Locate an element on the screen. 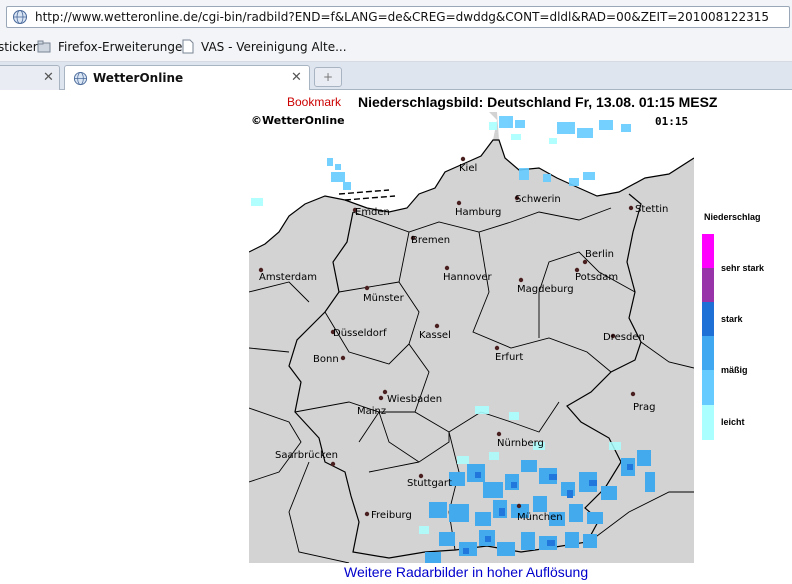 This screenshot has height=584, width=792. bookmark-item-firefox-erweiterungen: Firefox-Erweiterungen is located at coordinates (124, 47).